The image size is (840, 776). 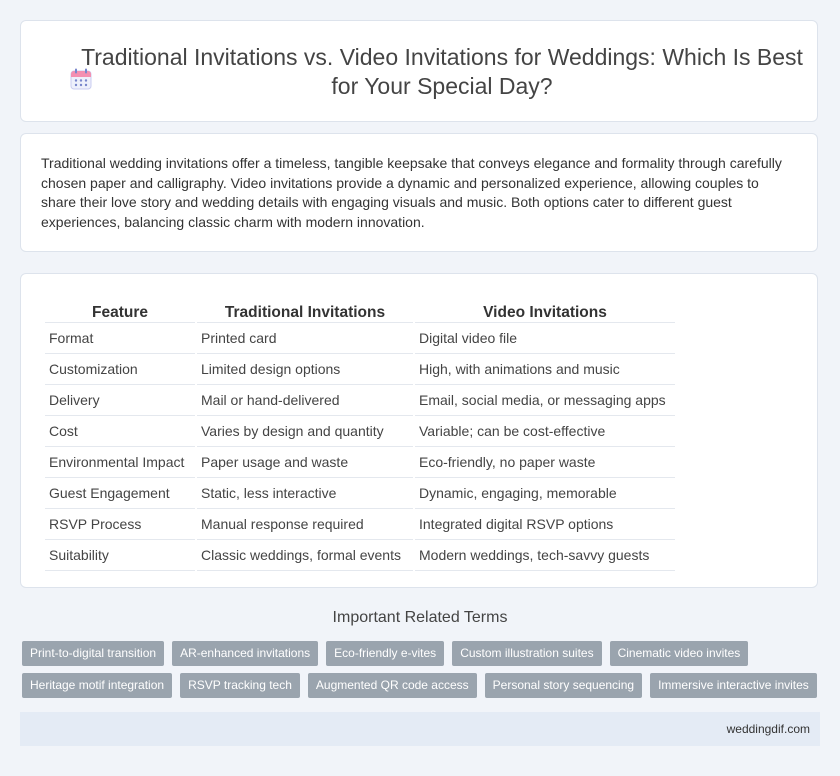 What do you see at coordinates (392, 685) in the screenshot?
I see `term-tag: Augmented QR code access` at bounding box center [392, 685].